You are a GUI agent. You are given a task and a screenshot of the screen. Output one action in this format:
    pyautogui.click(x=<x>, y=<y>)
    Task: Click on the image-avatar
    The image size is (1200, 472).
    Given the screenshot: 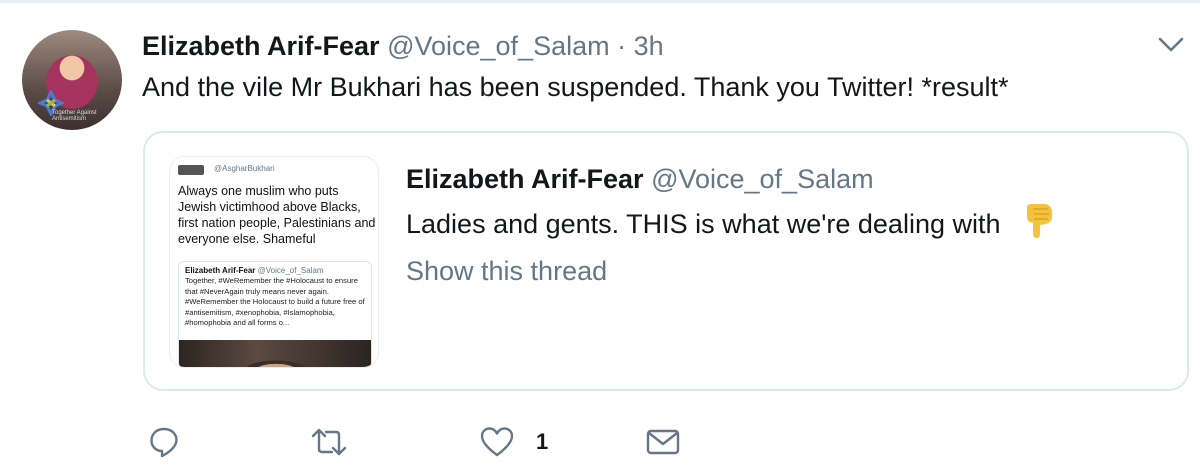 What is the action you would take?
    pyautogui.click(x=191, y=170)
    